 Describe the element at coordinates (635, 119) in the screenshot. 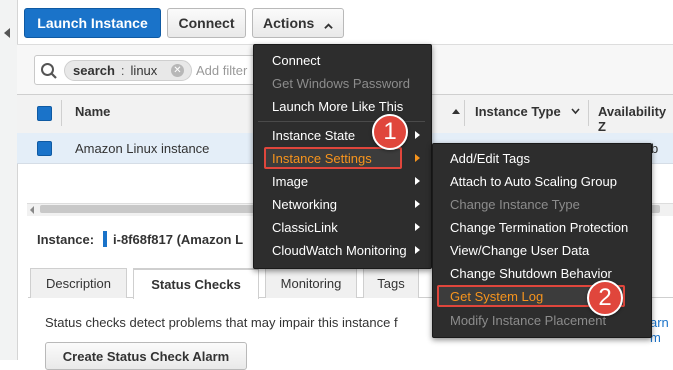

I see `column-header-availability-zone: Availability Z` at that location.